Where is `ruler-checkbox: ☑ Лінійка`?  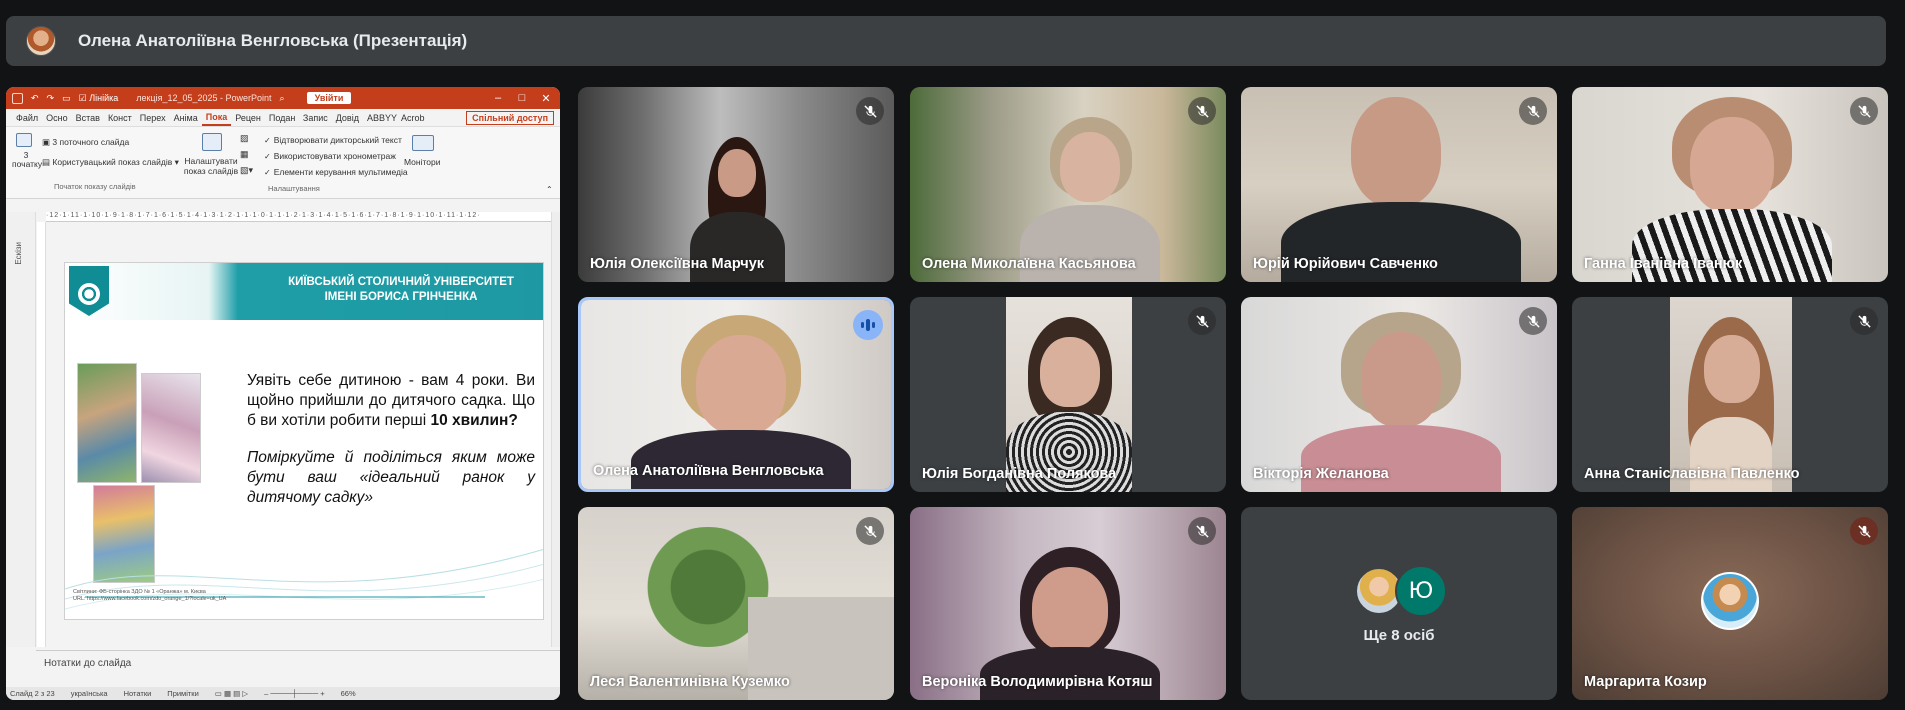 ruler-checkbox: ☑ Лінійка is located at coordinates (99, 98).